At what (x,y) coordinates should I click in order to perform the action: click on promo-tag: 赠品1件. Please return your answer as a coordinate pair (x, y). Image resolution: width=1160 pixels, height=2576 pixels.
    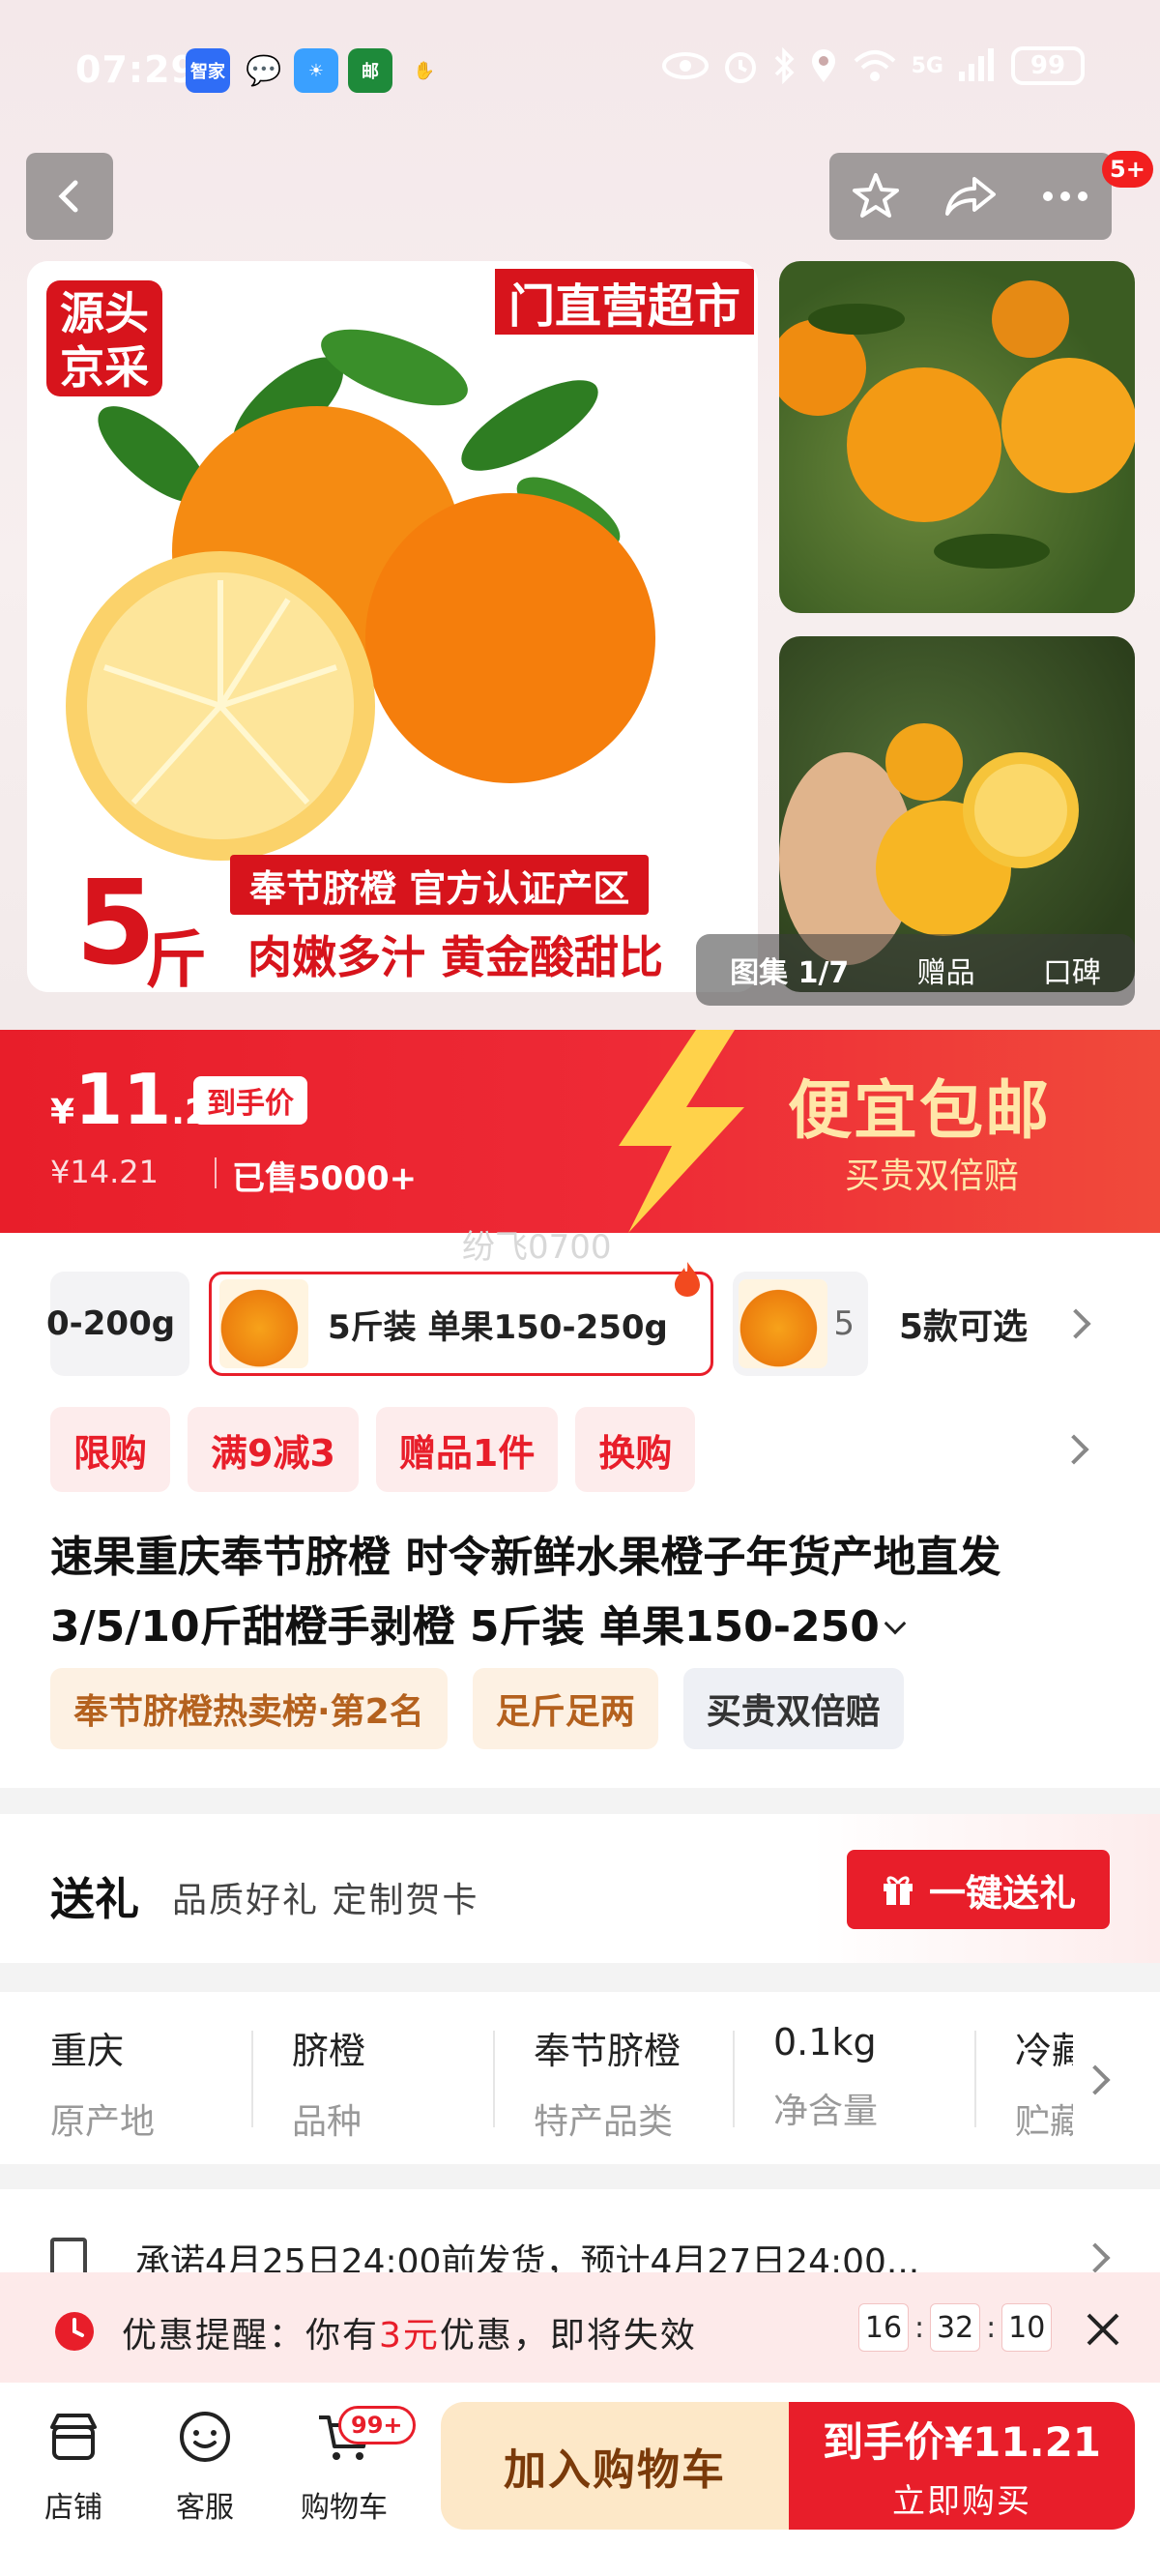
    Looking at the image, I should click on (467, 1449).